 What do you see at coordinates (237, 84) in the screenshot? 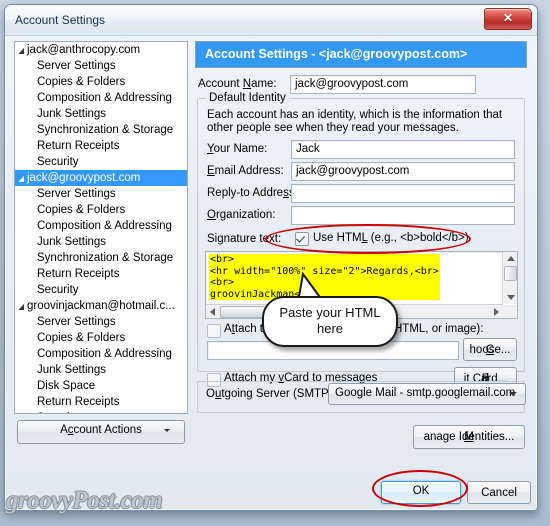
I see `account-name-label: Account Name:` at bounding box center [237, 84].